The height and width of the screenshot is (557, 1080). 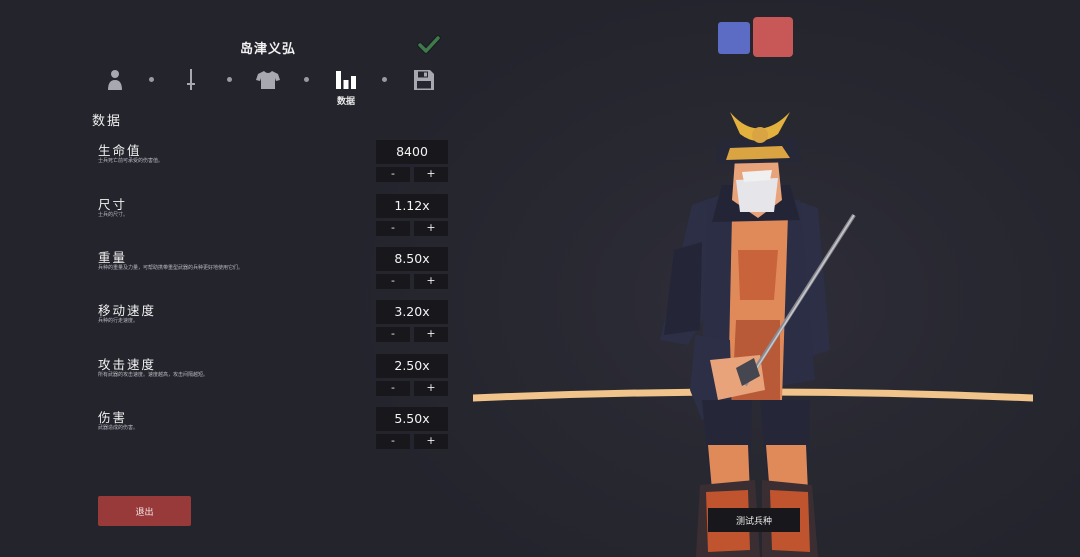 What do you see at coordinates (274, 166) in the screenshot?
I see `stat-row-health: 生命值 士兵死亡前可承受的伤害值。 8400 - +` at bounding box center [274, 166].